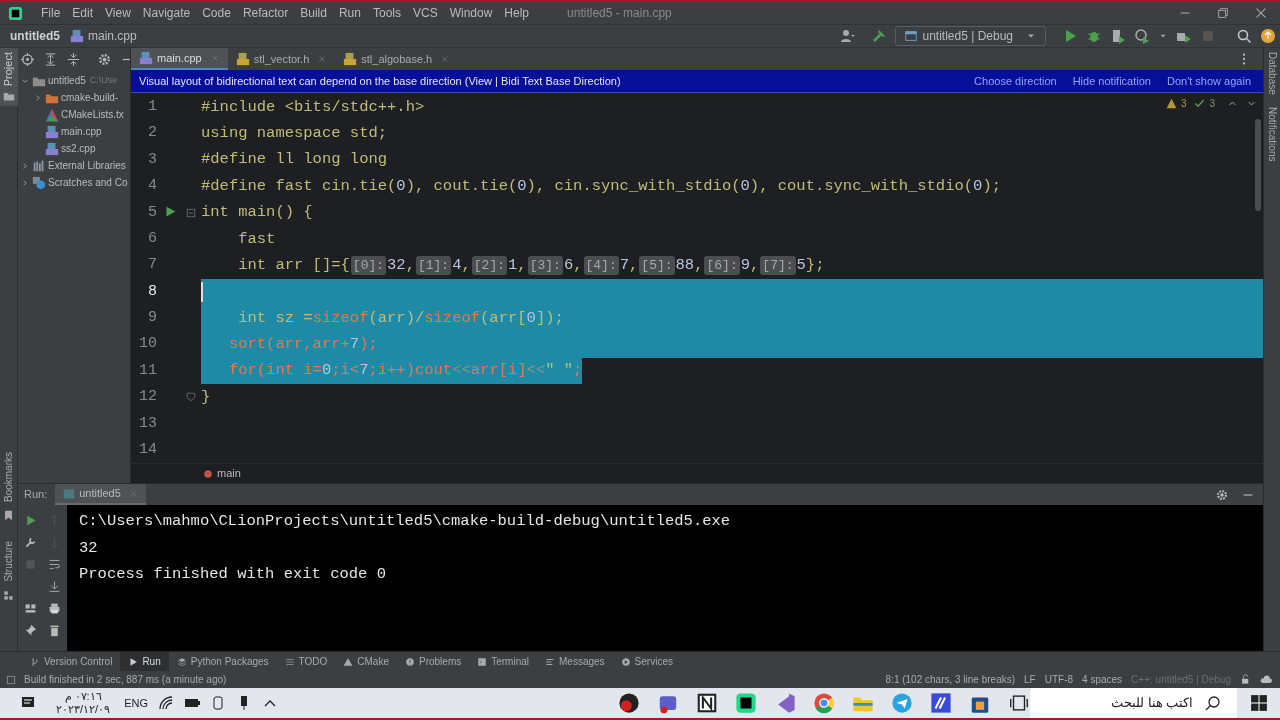 This screenshot has width=1280, height=720. What do you see at coordinates (30, 608) in the screenshot?
I see `layout-icon` at bounding box center [30, 608].